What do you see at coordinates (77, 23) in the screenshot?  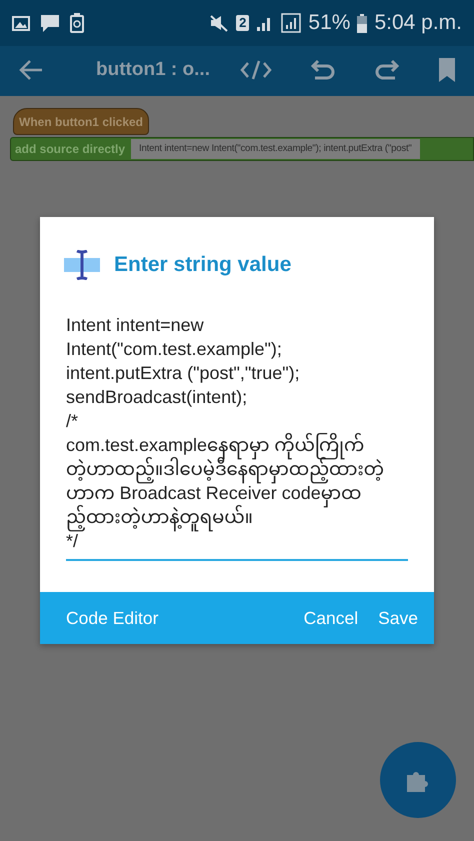 I see `battery-recycle-icon` at bounding box center [77, 23].